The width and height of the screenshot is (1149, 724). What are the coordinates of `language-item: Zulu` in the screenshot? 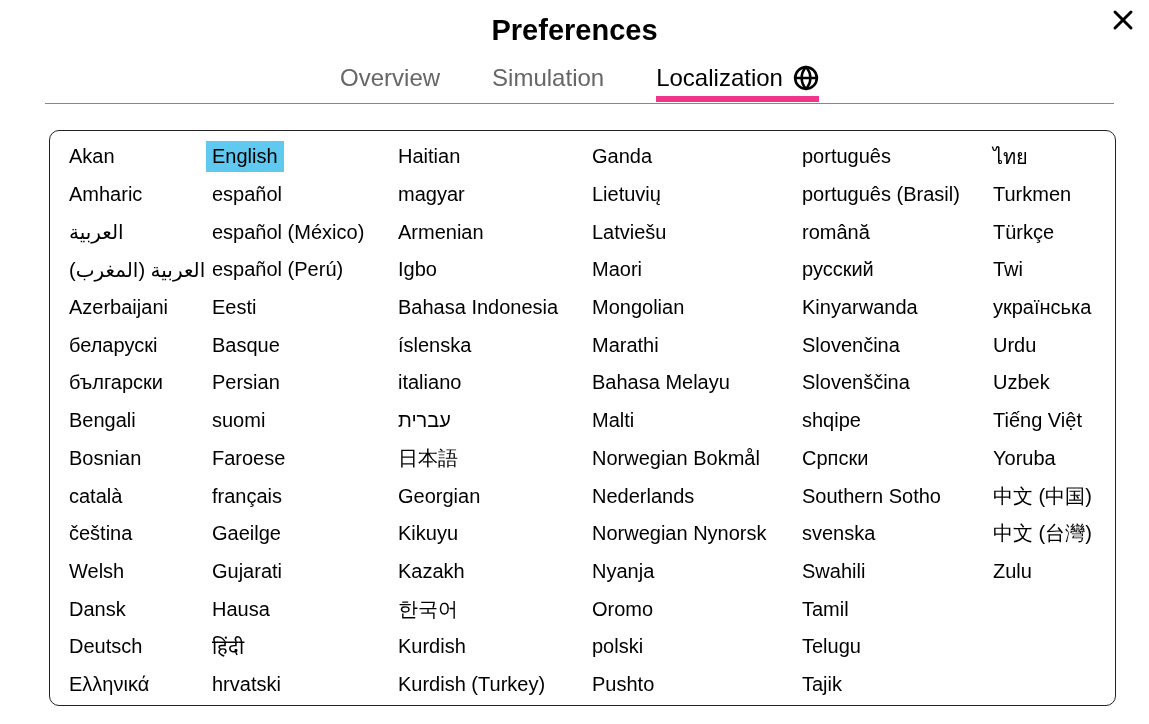 It's located at (1012, 571).